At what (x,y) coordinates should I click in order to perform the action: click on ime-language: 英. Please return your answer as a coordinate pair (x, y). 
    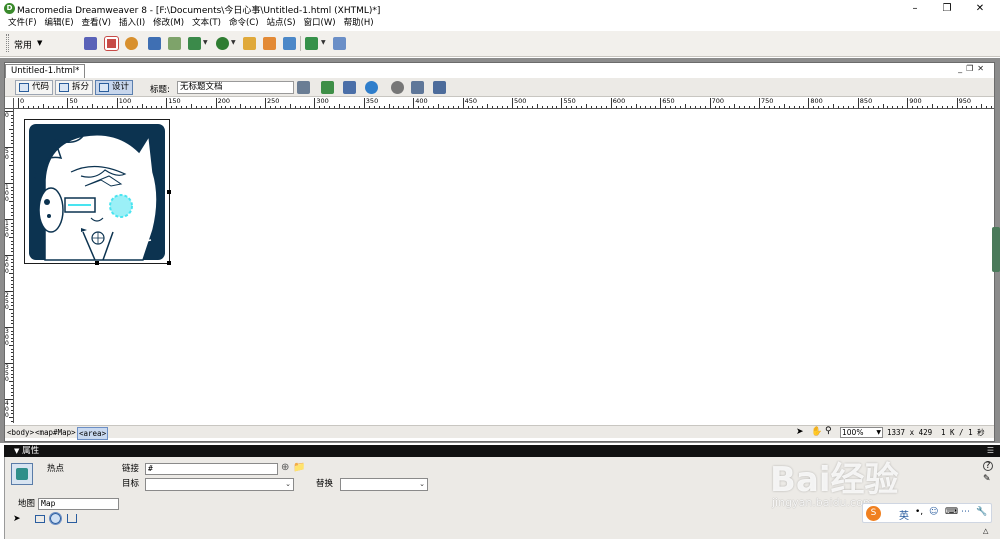
    Looking at the image, I should click on (904, 514).